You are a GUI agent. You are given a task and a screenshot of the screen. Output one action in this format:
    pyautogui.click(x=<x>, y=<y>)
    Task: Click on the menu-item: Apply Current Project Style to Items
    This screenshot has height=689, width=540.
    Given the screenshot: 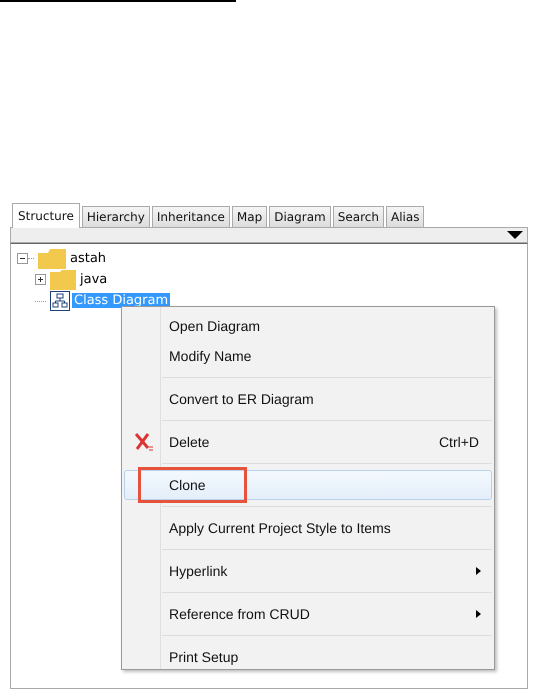 What is the action you would take?
    pyautogui.click(x=308, y=528)
    